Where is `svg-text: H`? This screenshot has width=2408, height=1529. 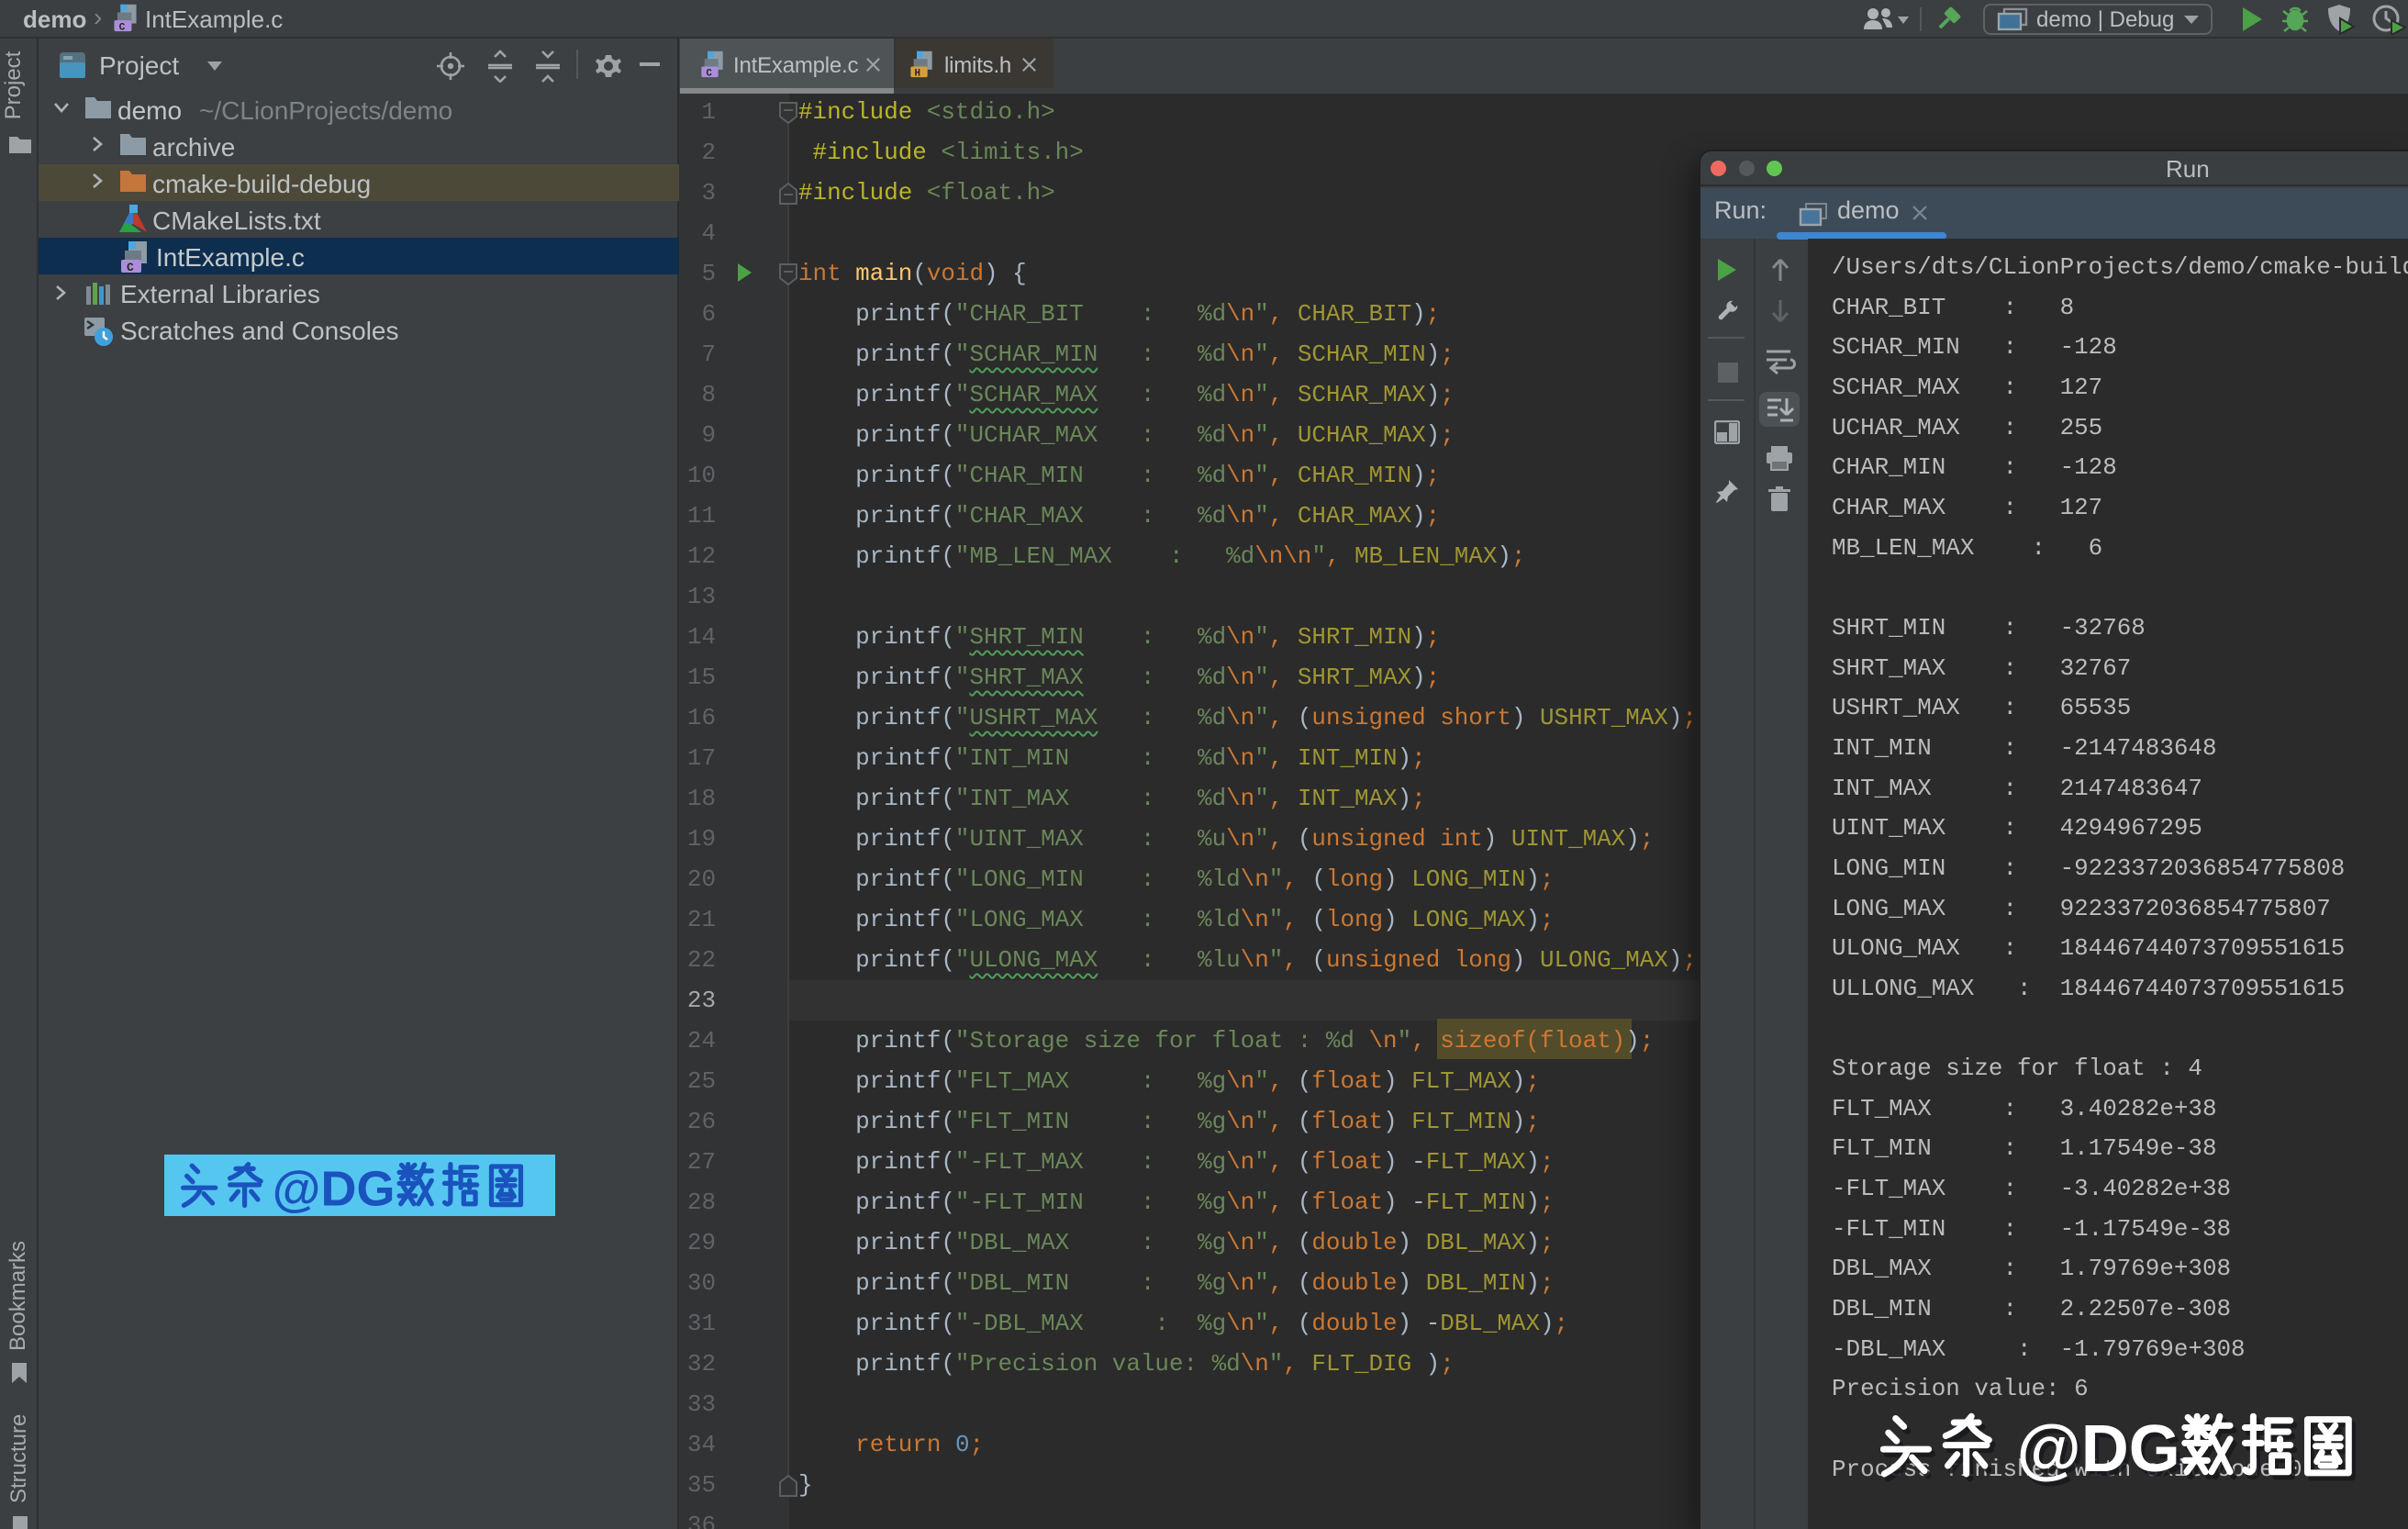
svg-text: H is located at coordinates (918, 74).